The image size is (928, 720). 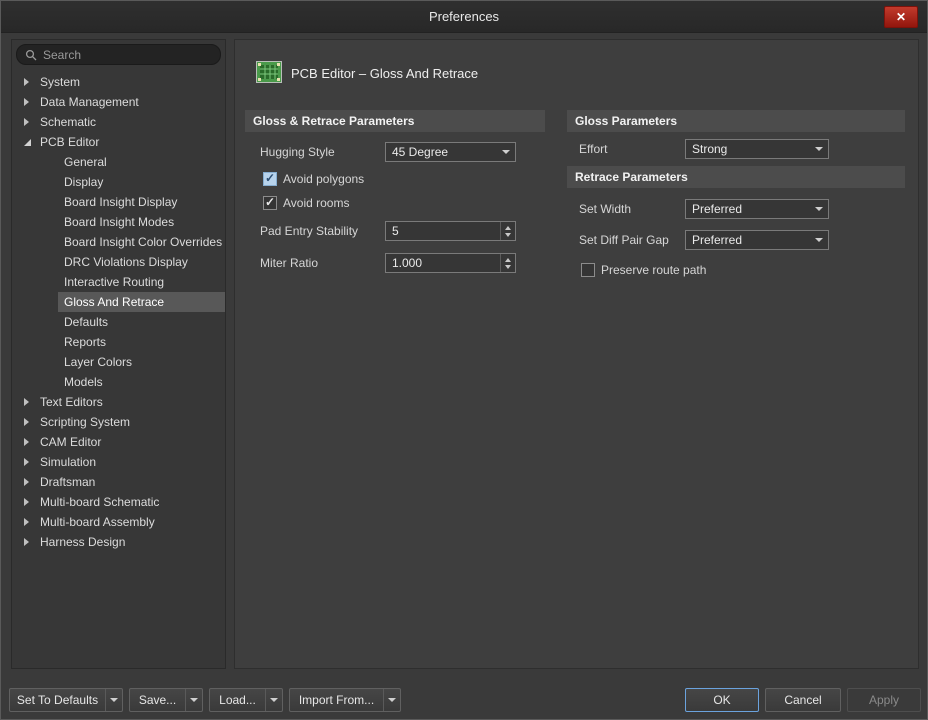 I want to click on sidebar-item-simulation: Simulation, so click(x=118, y=462).